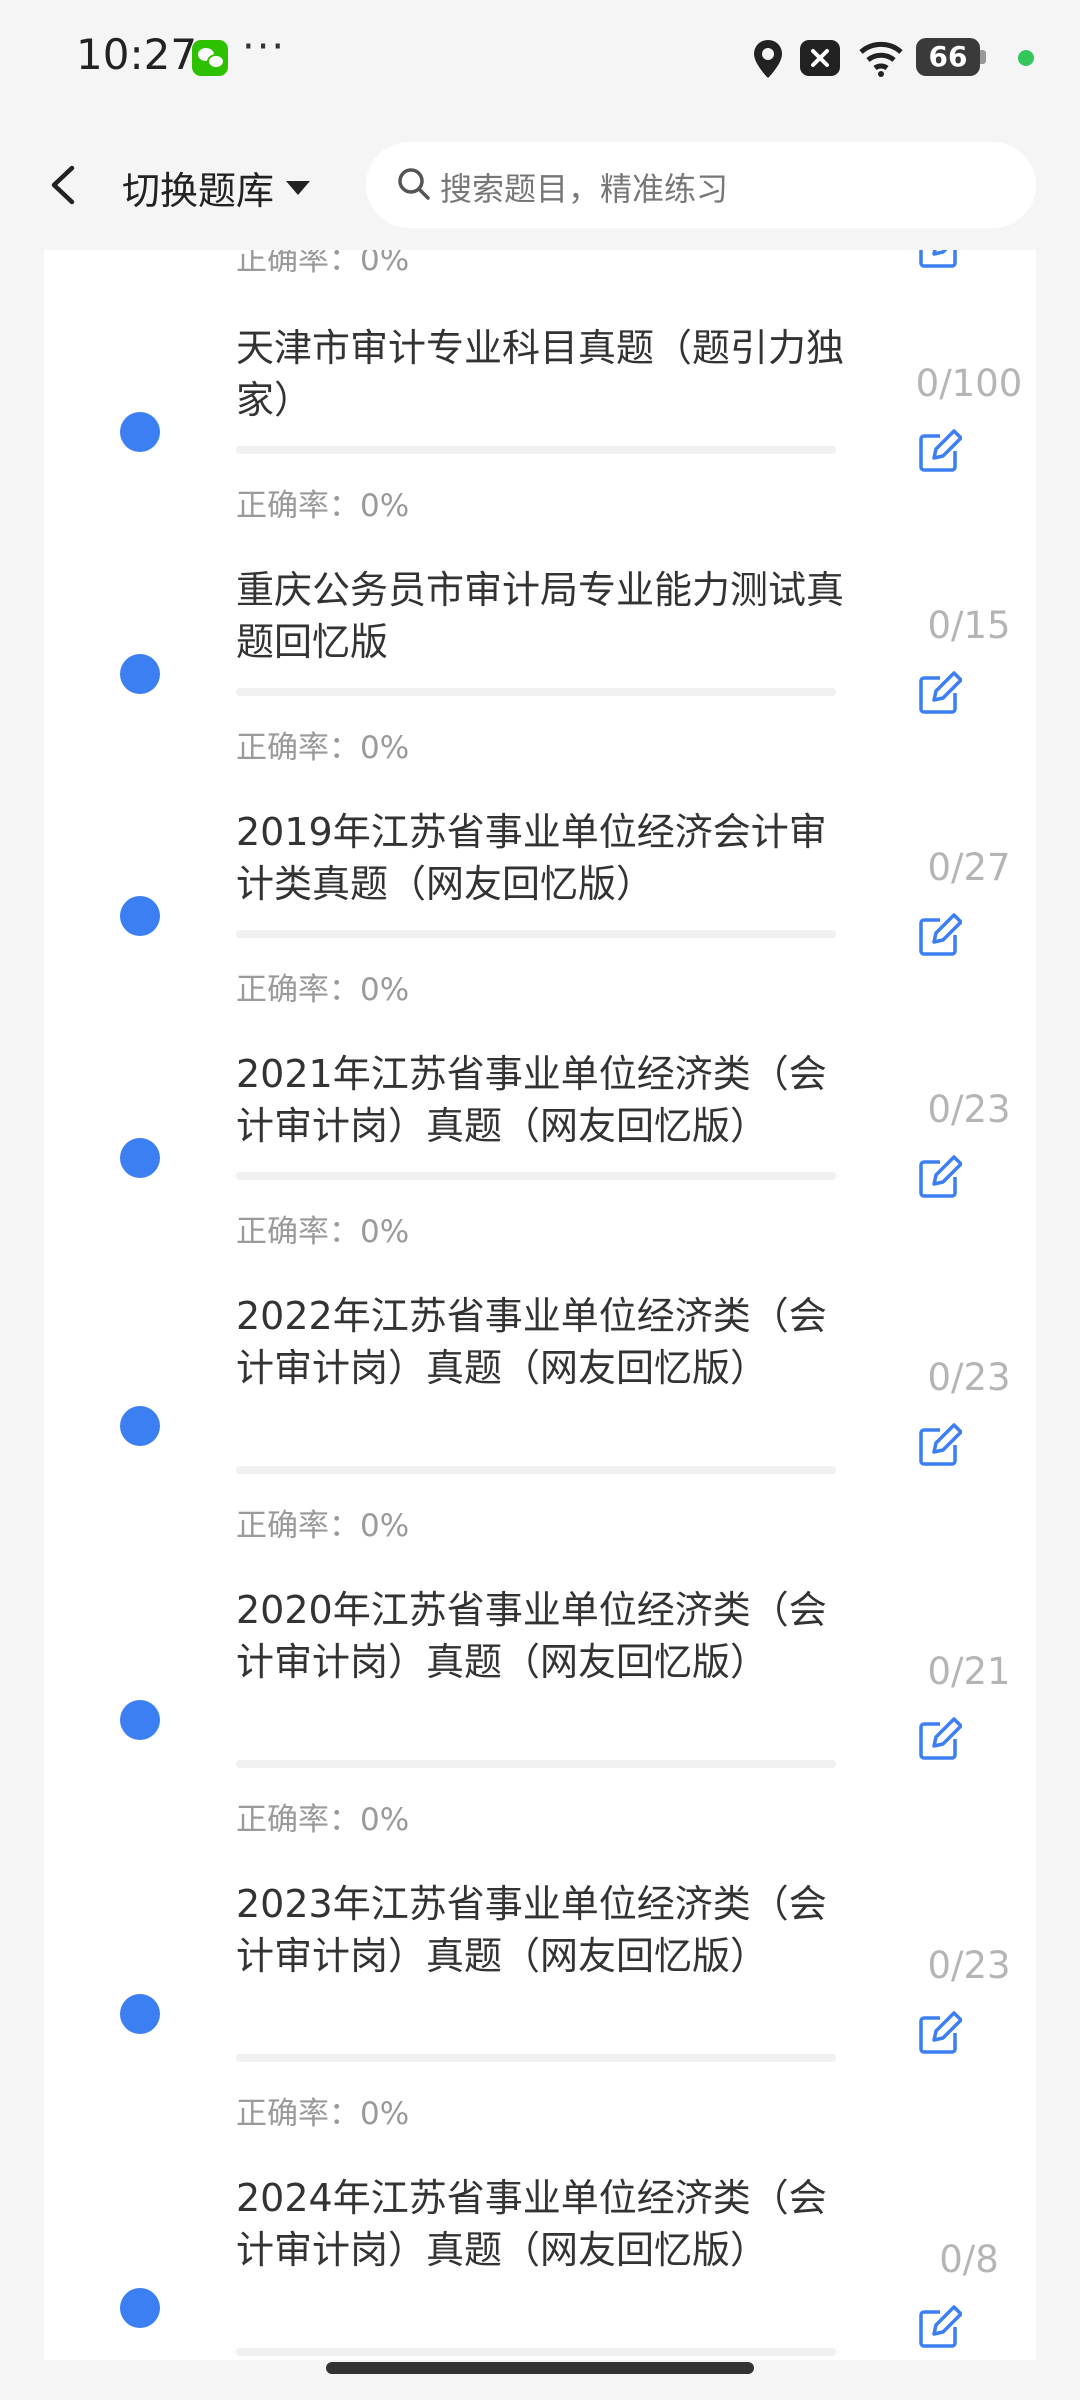 This screenshot has height=2400, width=1080. What do you see at coordinates (540, 60) in the screenshot?
I see `status-bar: 10:27 ··· 66` at bounding box center [540, 60].